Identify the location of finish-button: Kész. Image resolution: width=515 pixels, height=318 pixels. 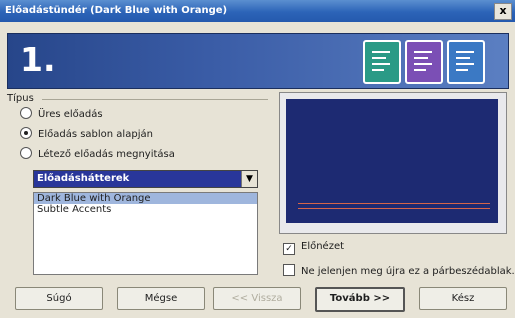
(463, 298).